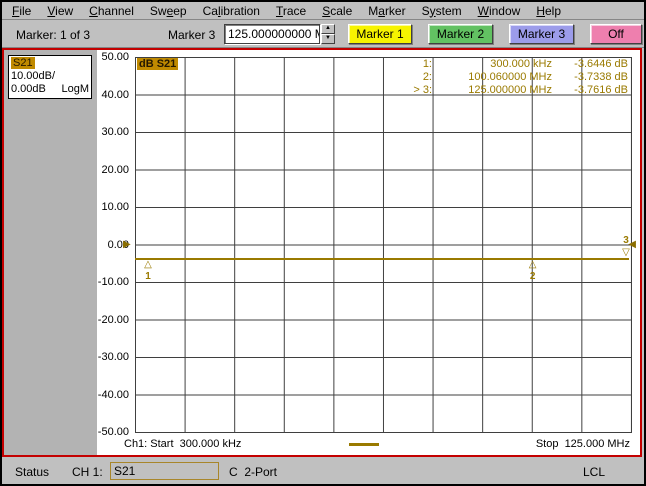  What do you see at coordinates (626, 241) in the screenshot?
I see `marker-3-number: 3` at bounding box center [626, 241].